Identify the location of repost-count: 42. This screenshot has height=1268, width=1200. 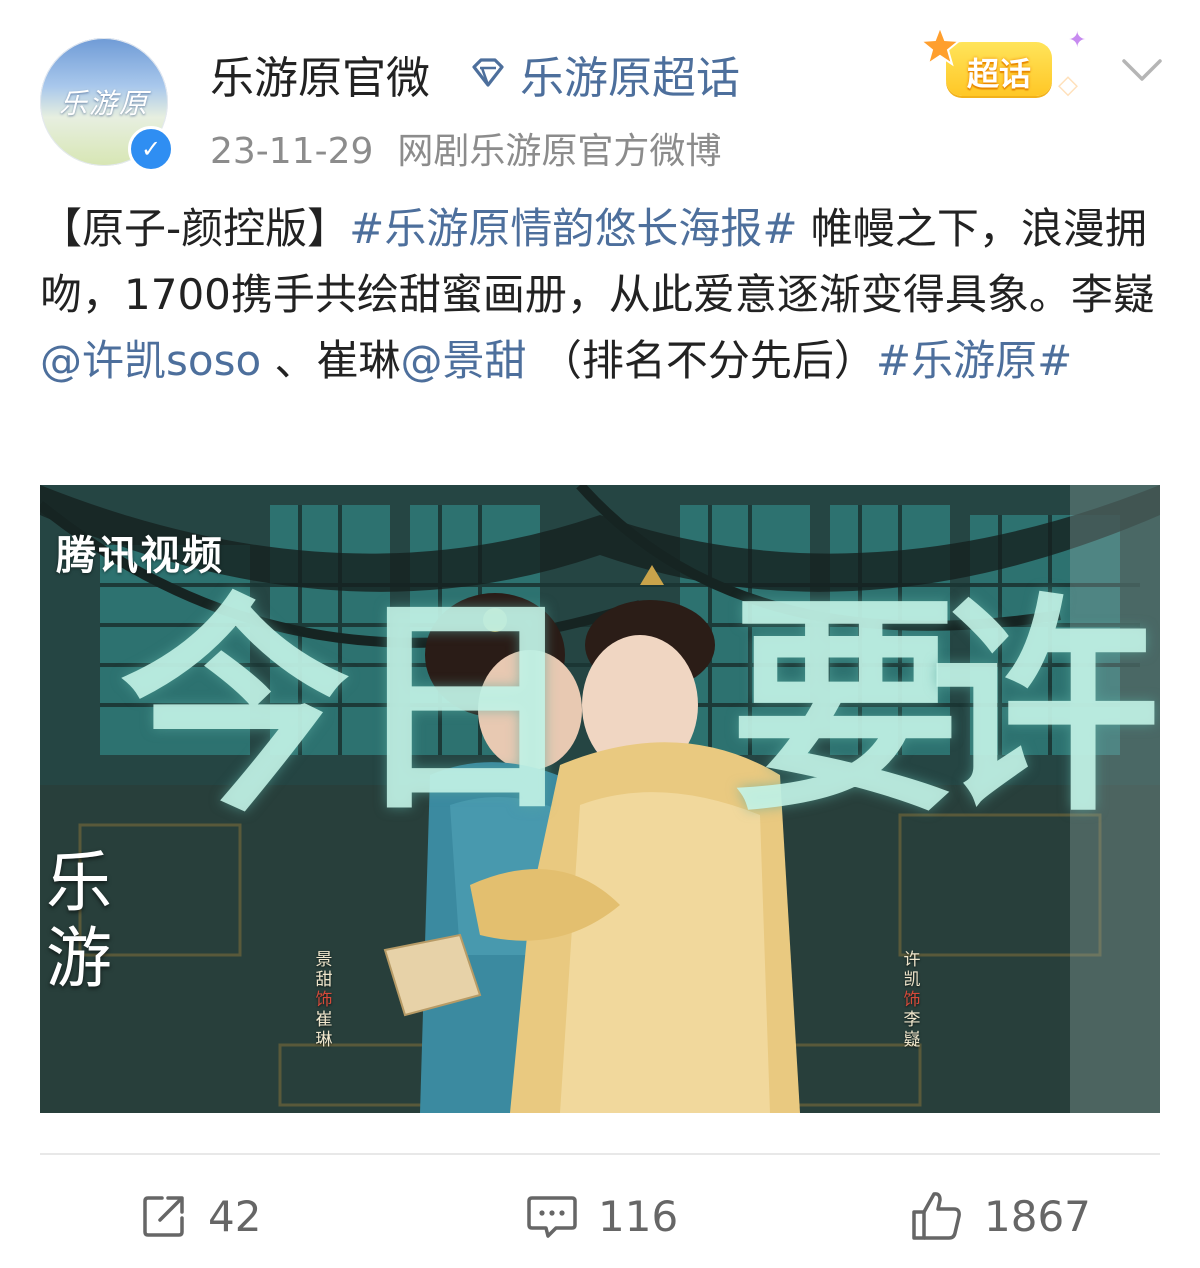
(235, 1216).